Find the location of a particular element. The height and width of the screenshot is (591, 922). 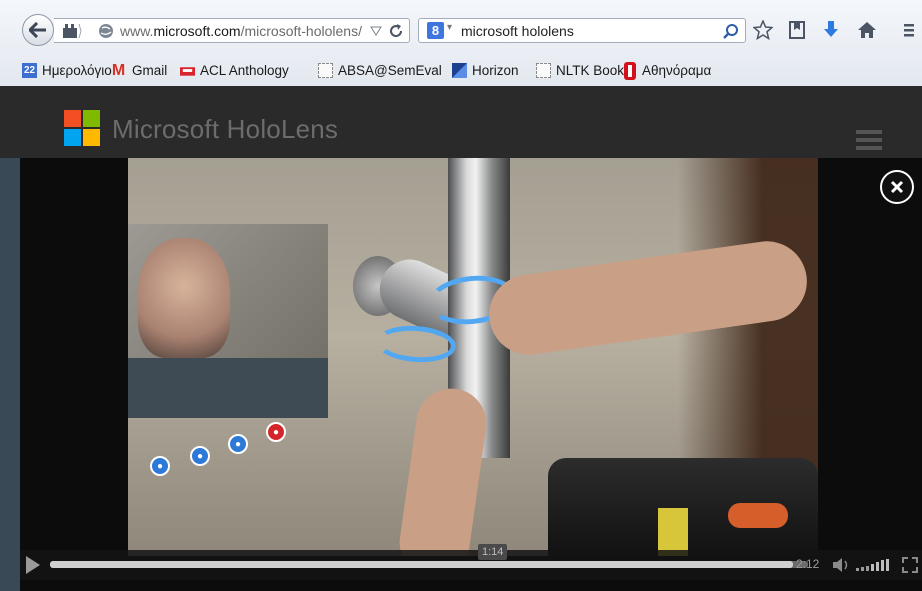

search-input: microsoft hololens is located at coordinates (517, 31).